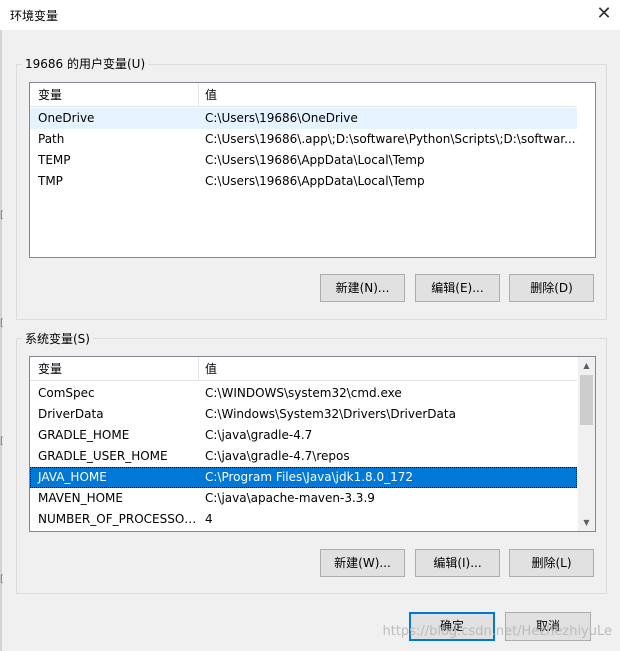 The height and width of the screenshot is (651, 620). Describe the element at coordinates (551, 563) in the screenshot. I see `system-delete-button: 删除(L)` at that location.